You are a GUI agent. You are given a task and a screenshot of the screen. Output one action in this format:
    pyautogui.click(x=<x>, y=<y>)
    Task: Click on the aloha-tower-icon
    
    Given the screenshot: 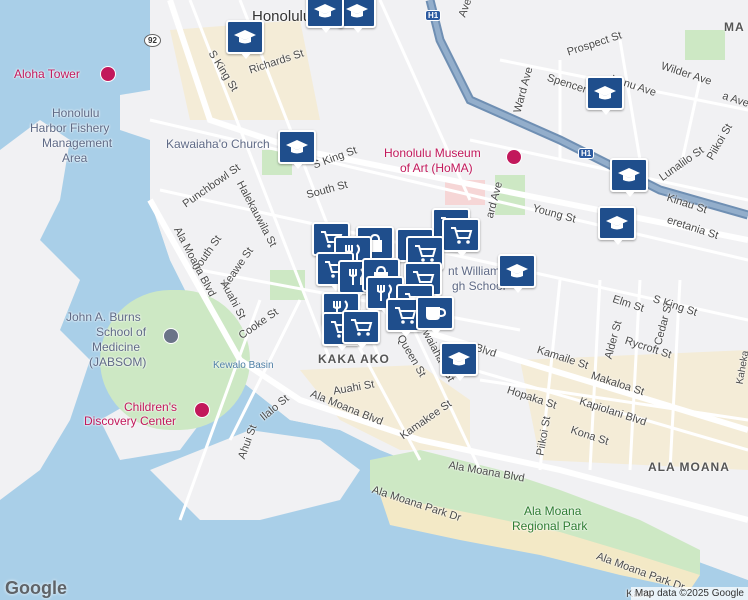 What is the action you would take?
    pyautogui.click(x=108, y=74)
    